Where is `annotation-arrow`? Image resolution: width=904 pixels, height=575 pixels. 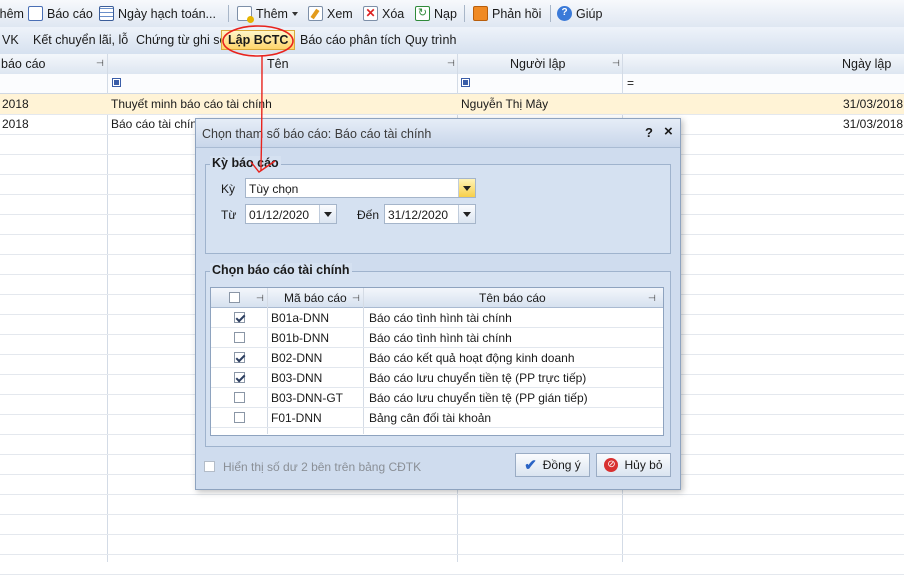
annotation-arrow is located at coordinates (261, 113).